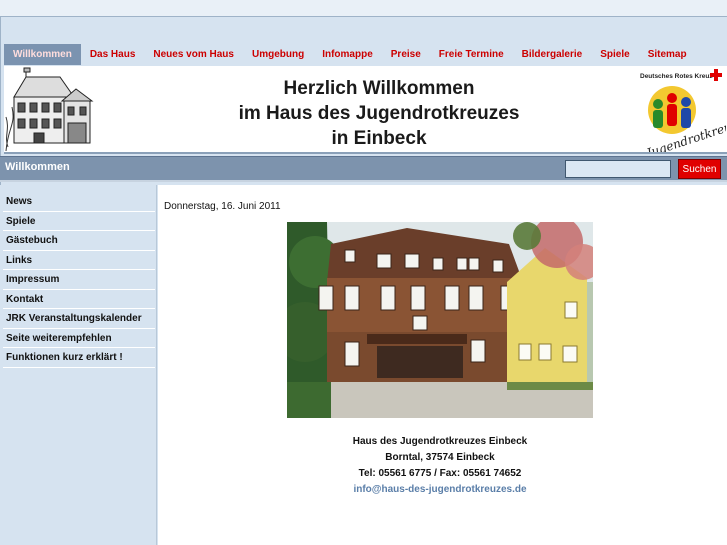  What do you see at coordinates (667, 54) in the screenshot?
I see `nav-item-sitemap: Sitemap` at bounding box center [667, 54].